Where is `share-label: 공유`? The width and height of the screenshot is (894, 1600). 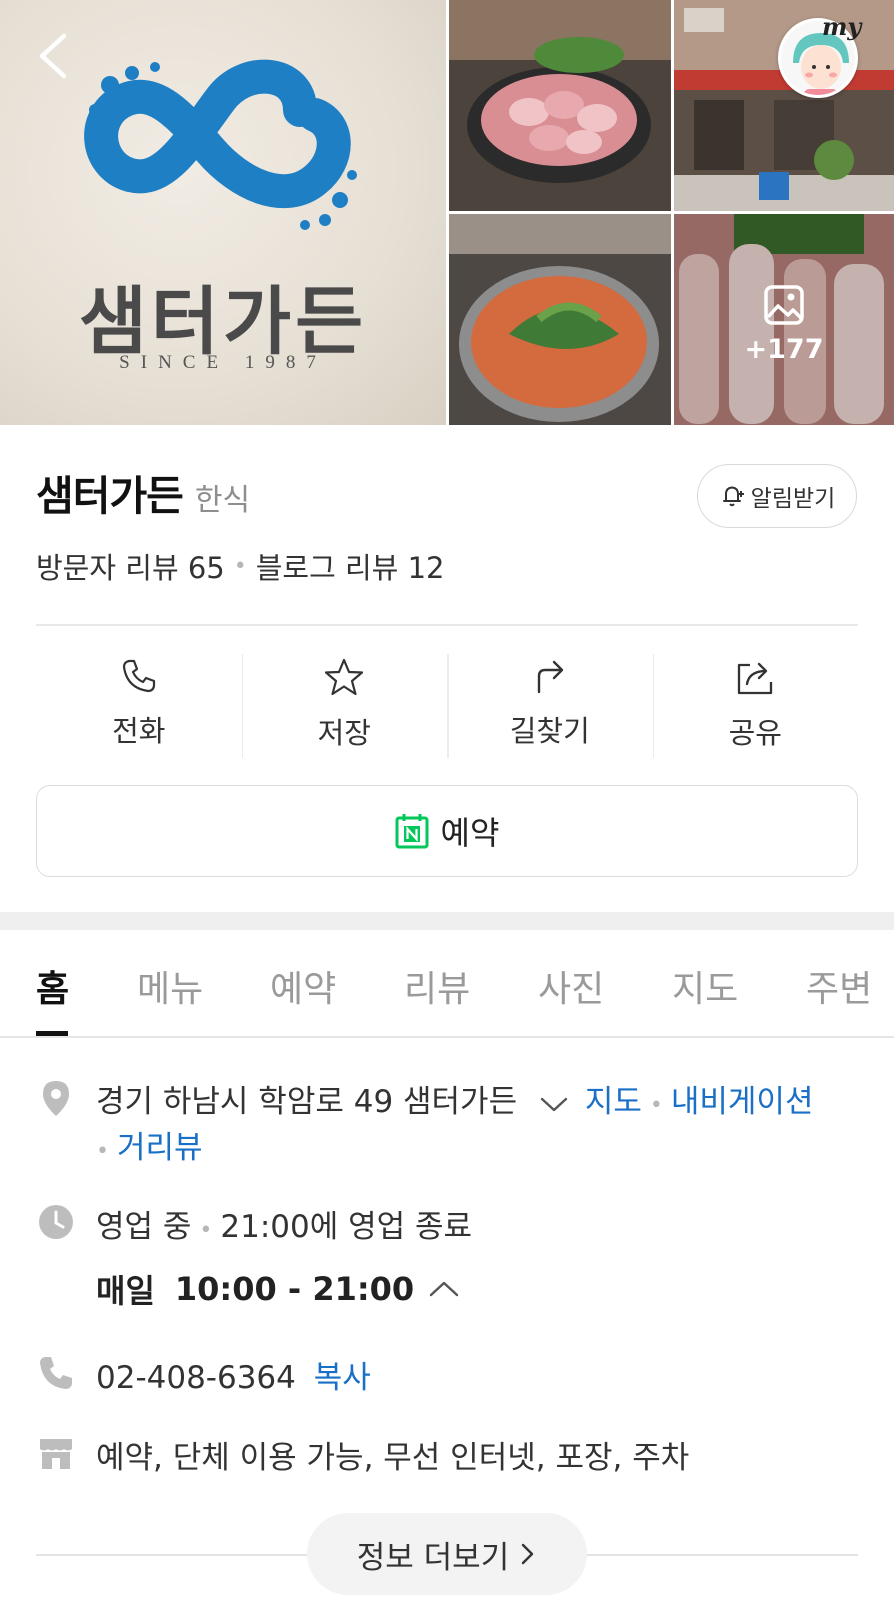 share-label: 공유 is located at coordinates (755, 733).